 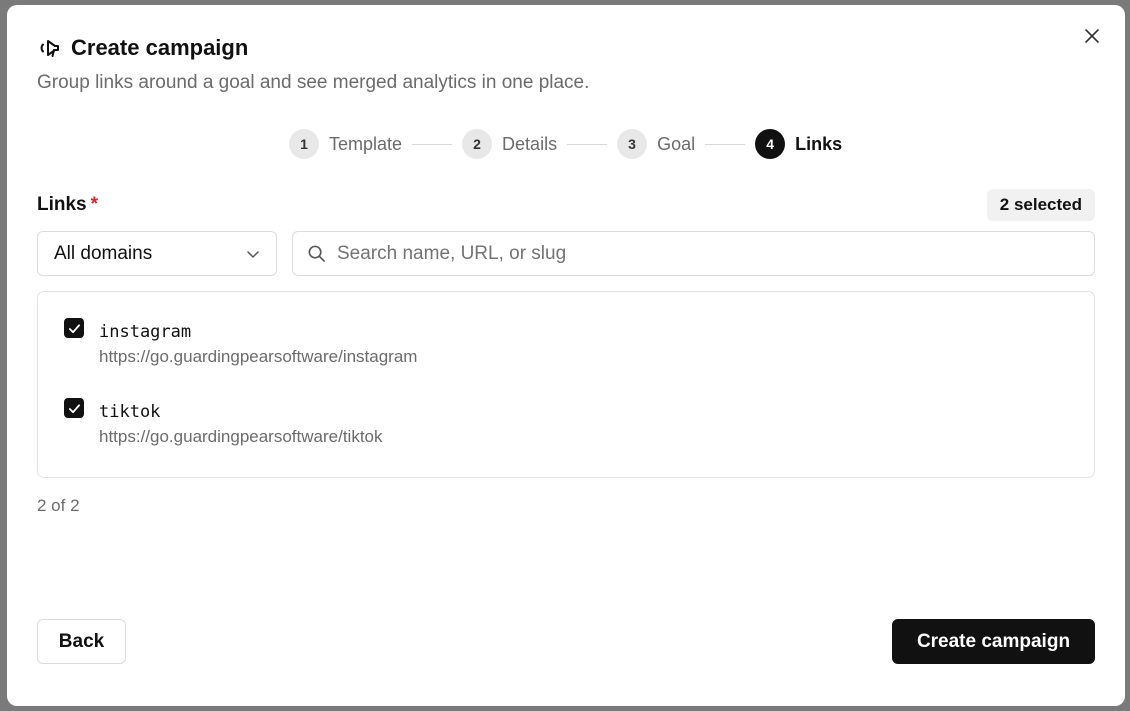 I want to click on stepper: 1 Template 2 Details 3 Goal 4 Links, so click(x=565, y=144).